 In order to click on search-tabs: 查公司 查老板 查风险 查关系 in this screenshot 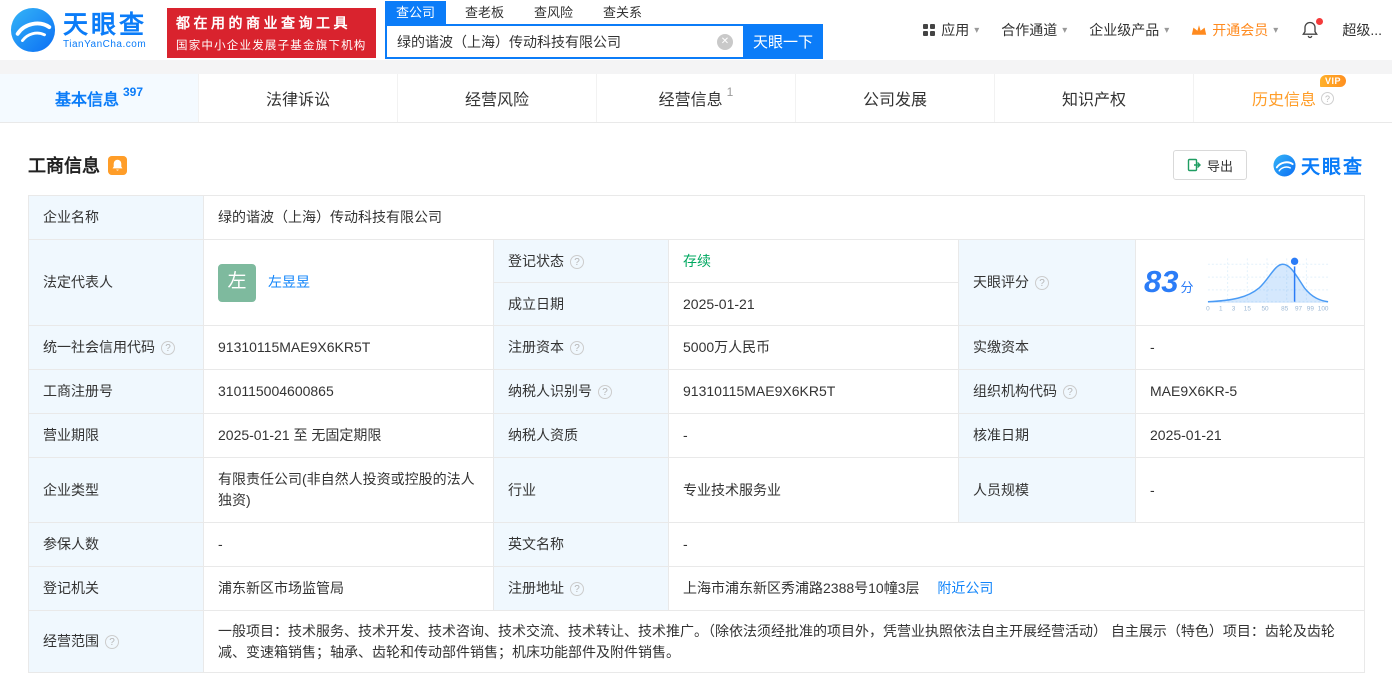, I will do `click(604, 12)`.